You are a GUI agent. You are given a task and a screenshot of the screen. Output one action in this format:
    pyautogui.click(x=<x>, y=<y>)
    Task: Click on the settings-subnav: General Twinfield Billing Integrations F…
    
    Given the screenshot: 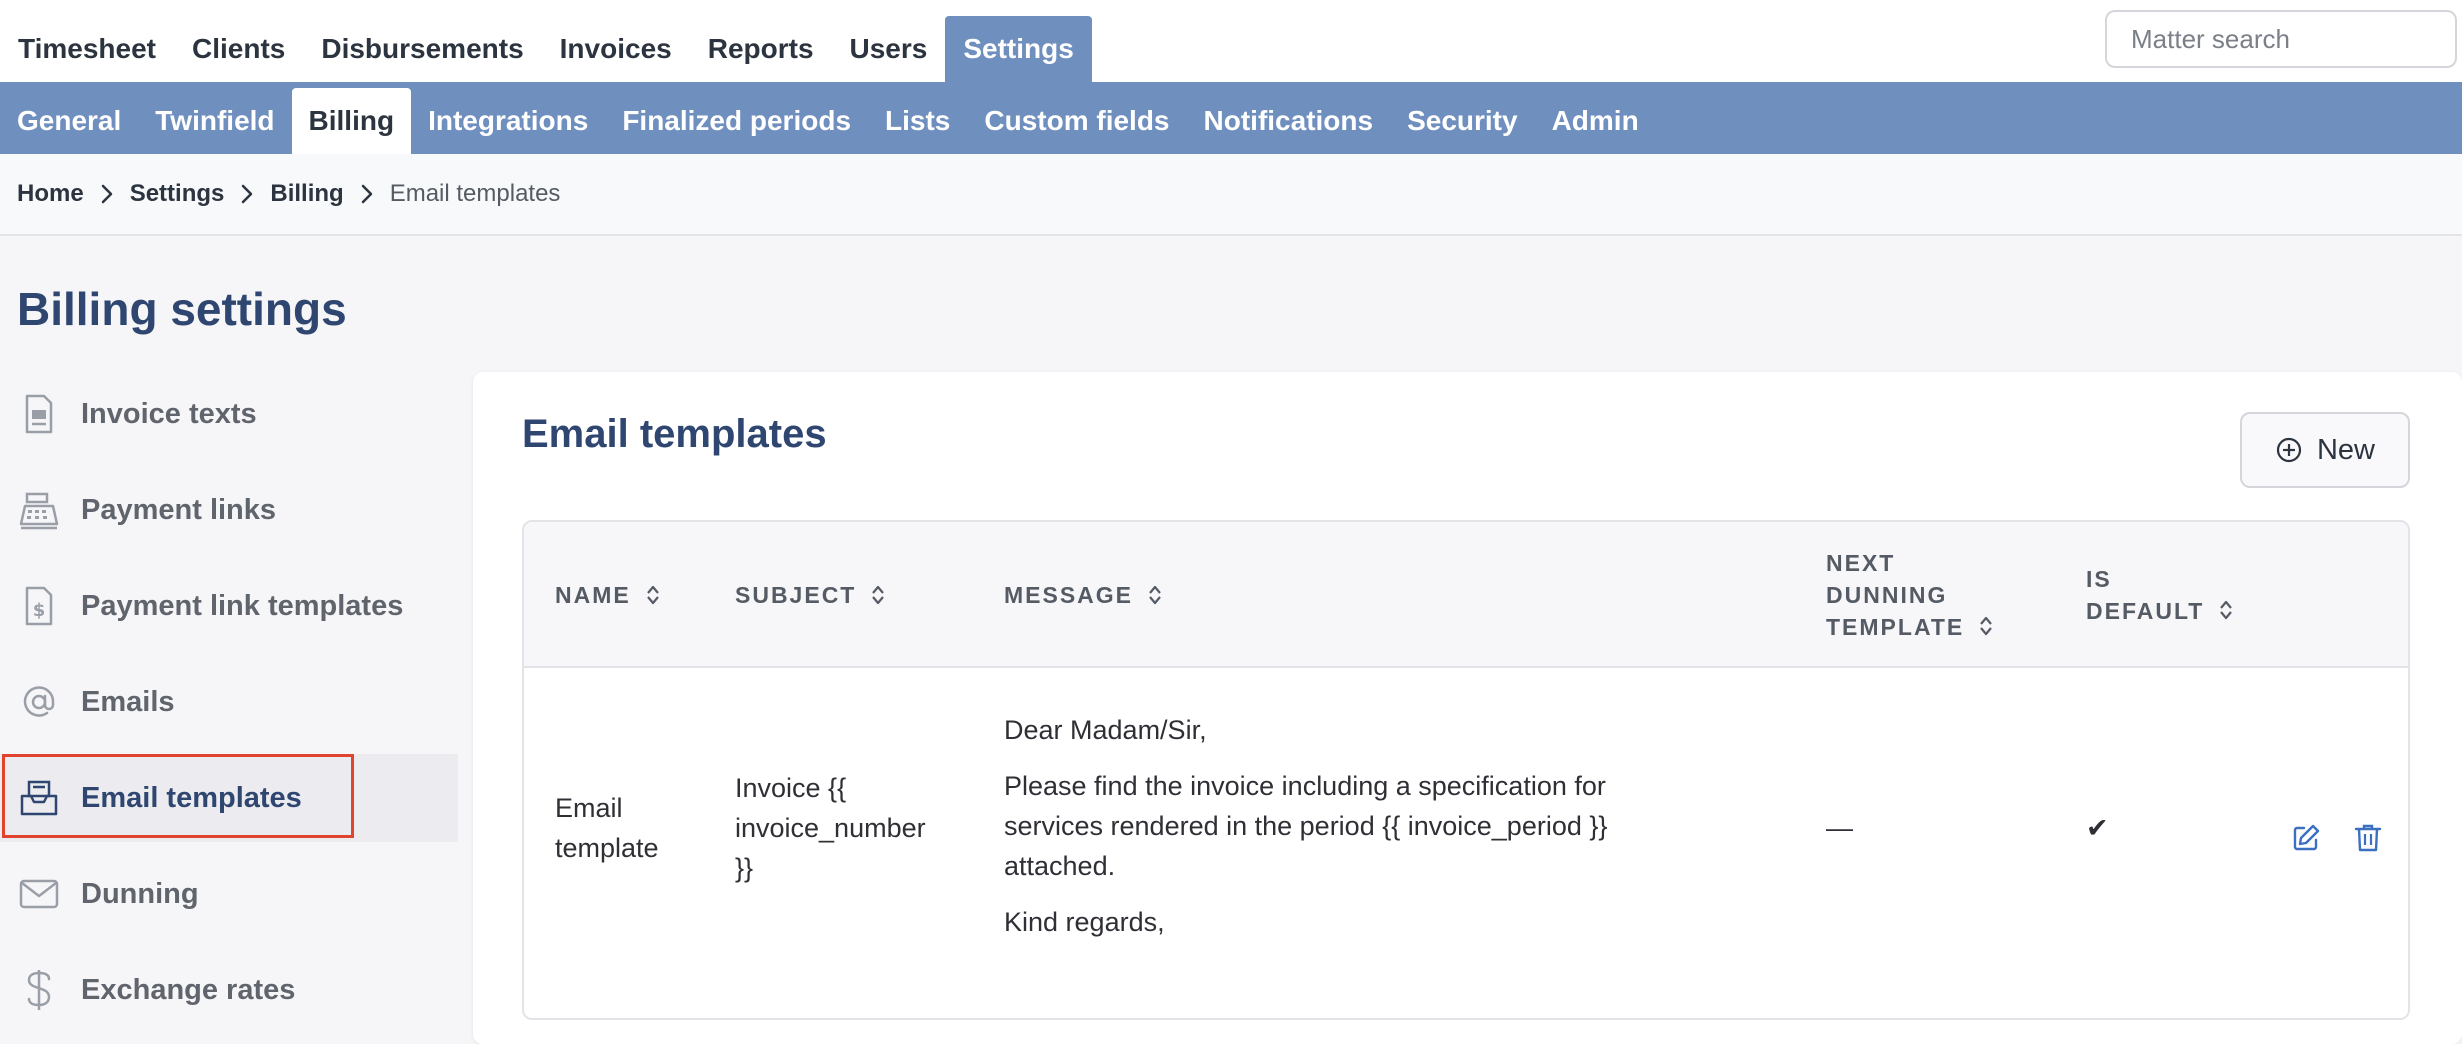 What is the action you would take?
    pyautogui.click(x=1231, y=118)
    